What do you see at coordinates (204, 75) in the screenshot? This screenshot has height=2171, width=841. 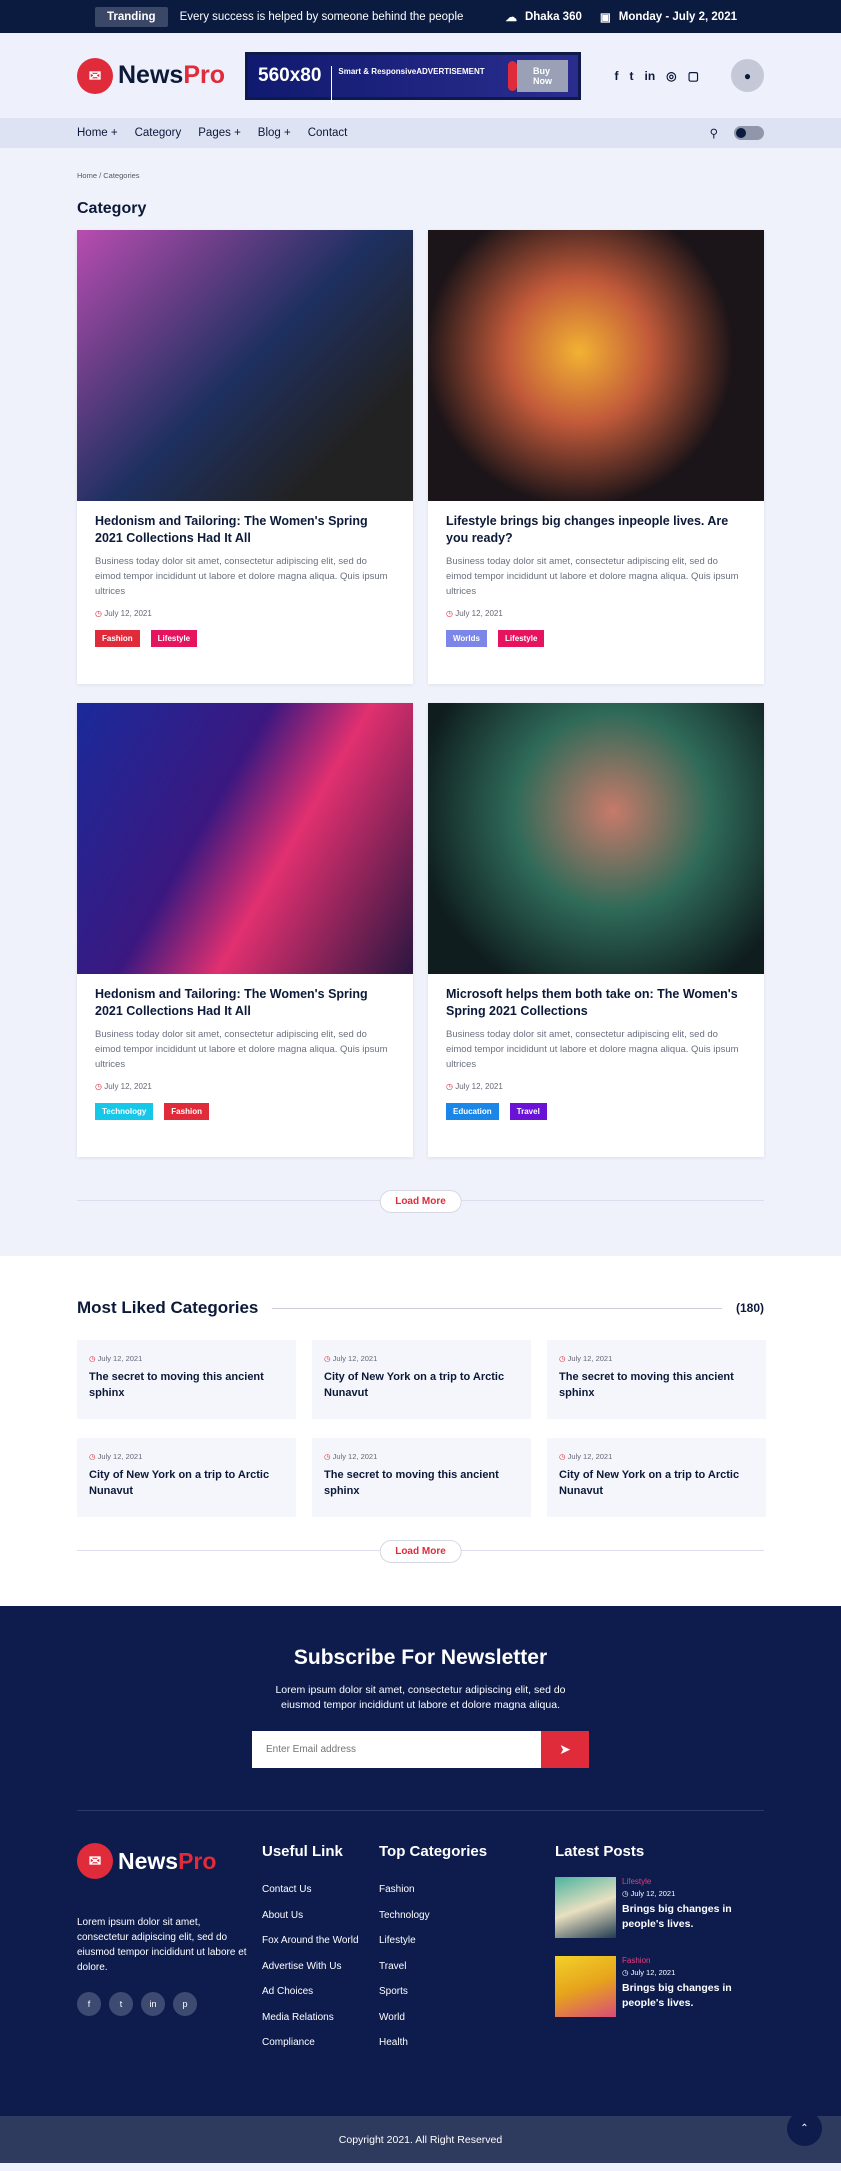 I see `logo-text-accent: Pro` at bounding box center [204, 75].